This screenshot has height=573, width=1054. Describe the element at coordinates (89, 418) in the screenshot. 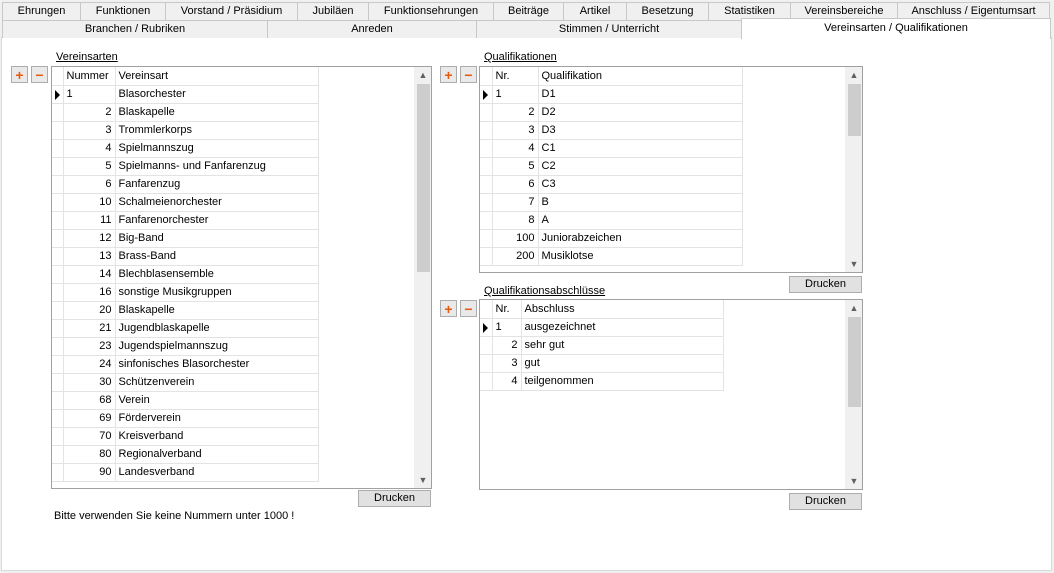

I see `cell-number: 69` at that location.